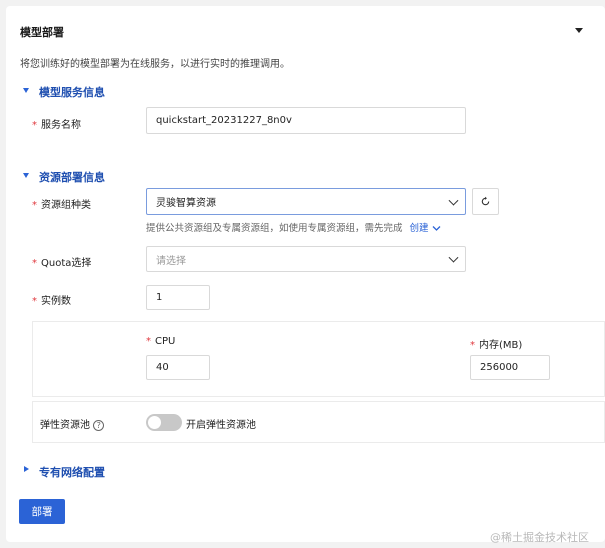 The width and height of the screenshot is (605, 548). I want to click on cpu-input: 40, so click(178, 367).